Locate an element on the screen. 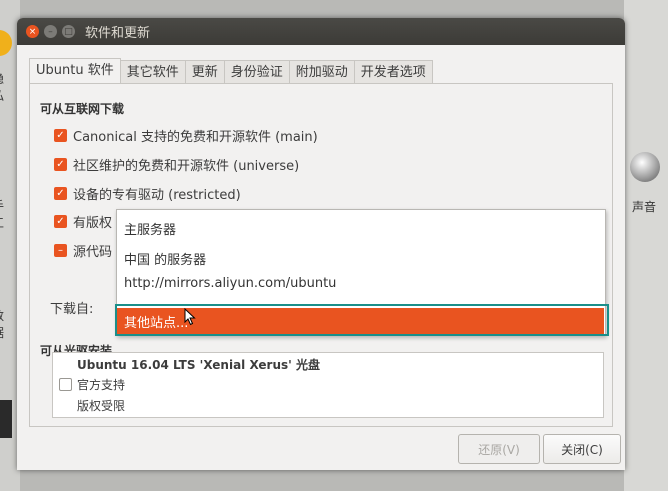 The image size is (668, 491). internet-section-title: 可从互联网下载 is located at coordinates (82, 109).